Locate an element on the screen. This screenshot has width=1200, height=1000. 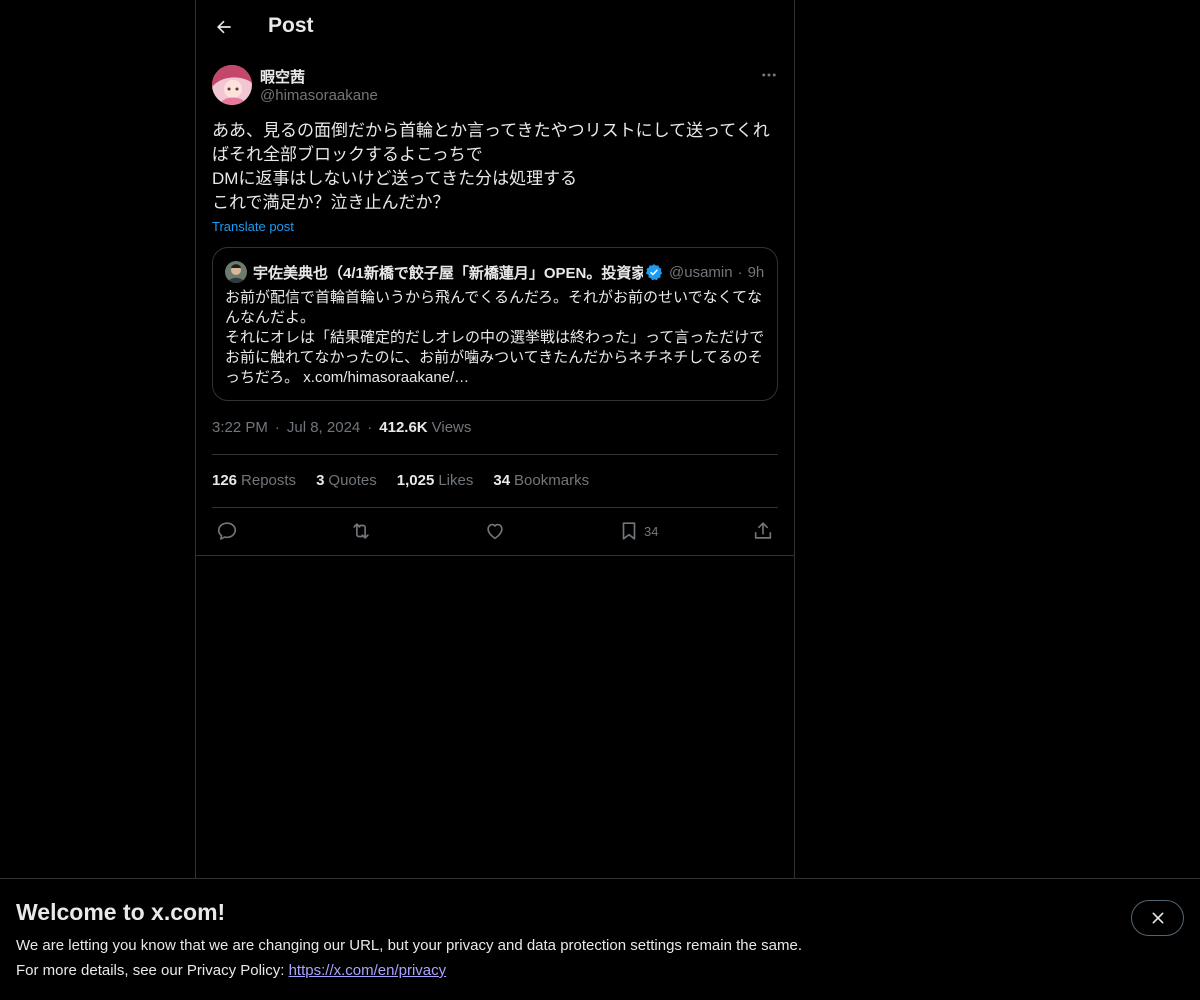
quote-avatar-image is located at coordinates (236, 272).